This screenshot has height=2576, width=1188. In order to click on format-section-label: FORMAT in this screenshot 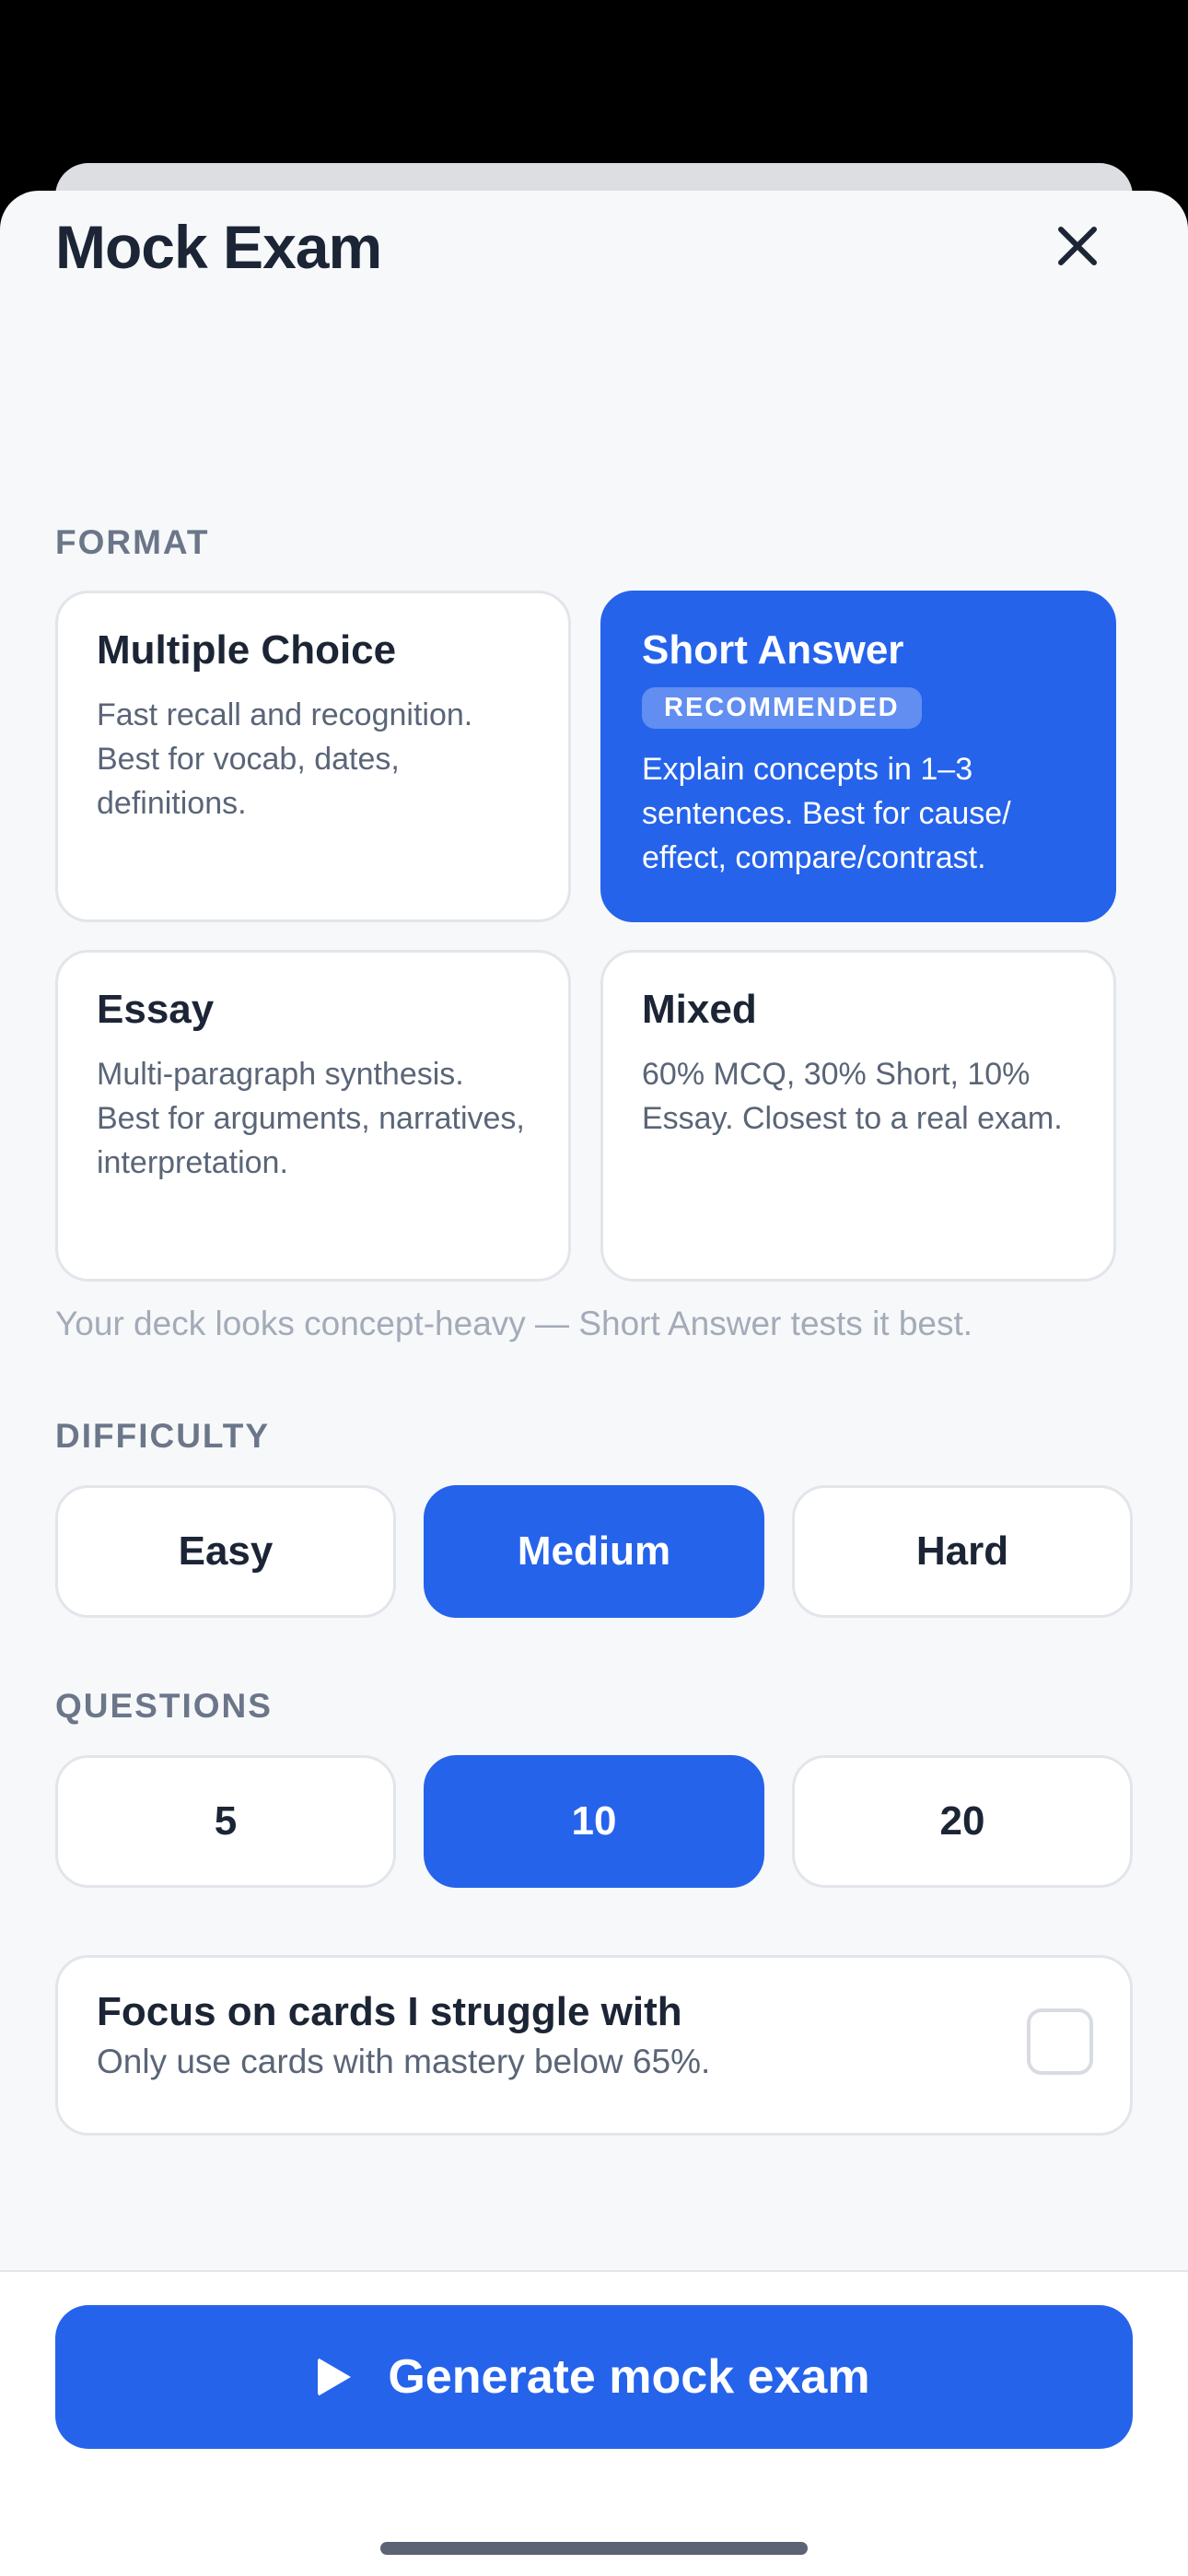, I will do `click(132, 542)`.